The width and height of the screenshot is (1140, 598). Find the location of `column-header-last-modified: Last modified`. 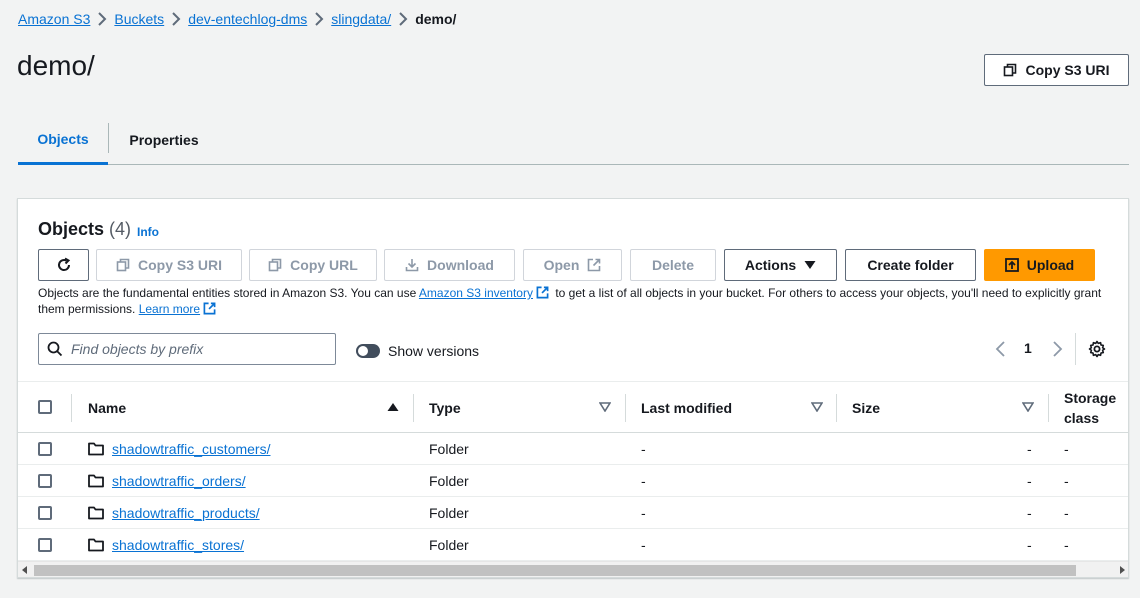

column-header-last-modified: Last modified is located at coordinates (686, 408).